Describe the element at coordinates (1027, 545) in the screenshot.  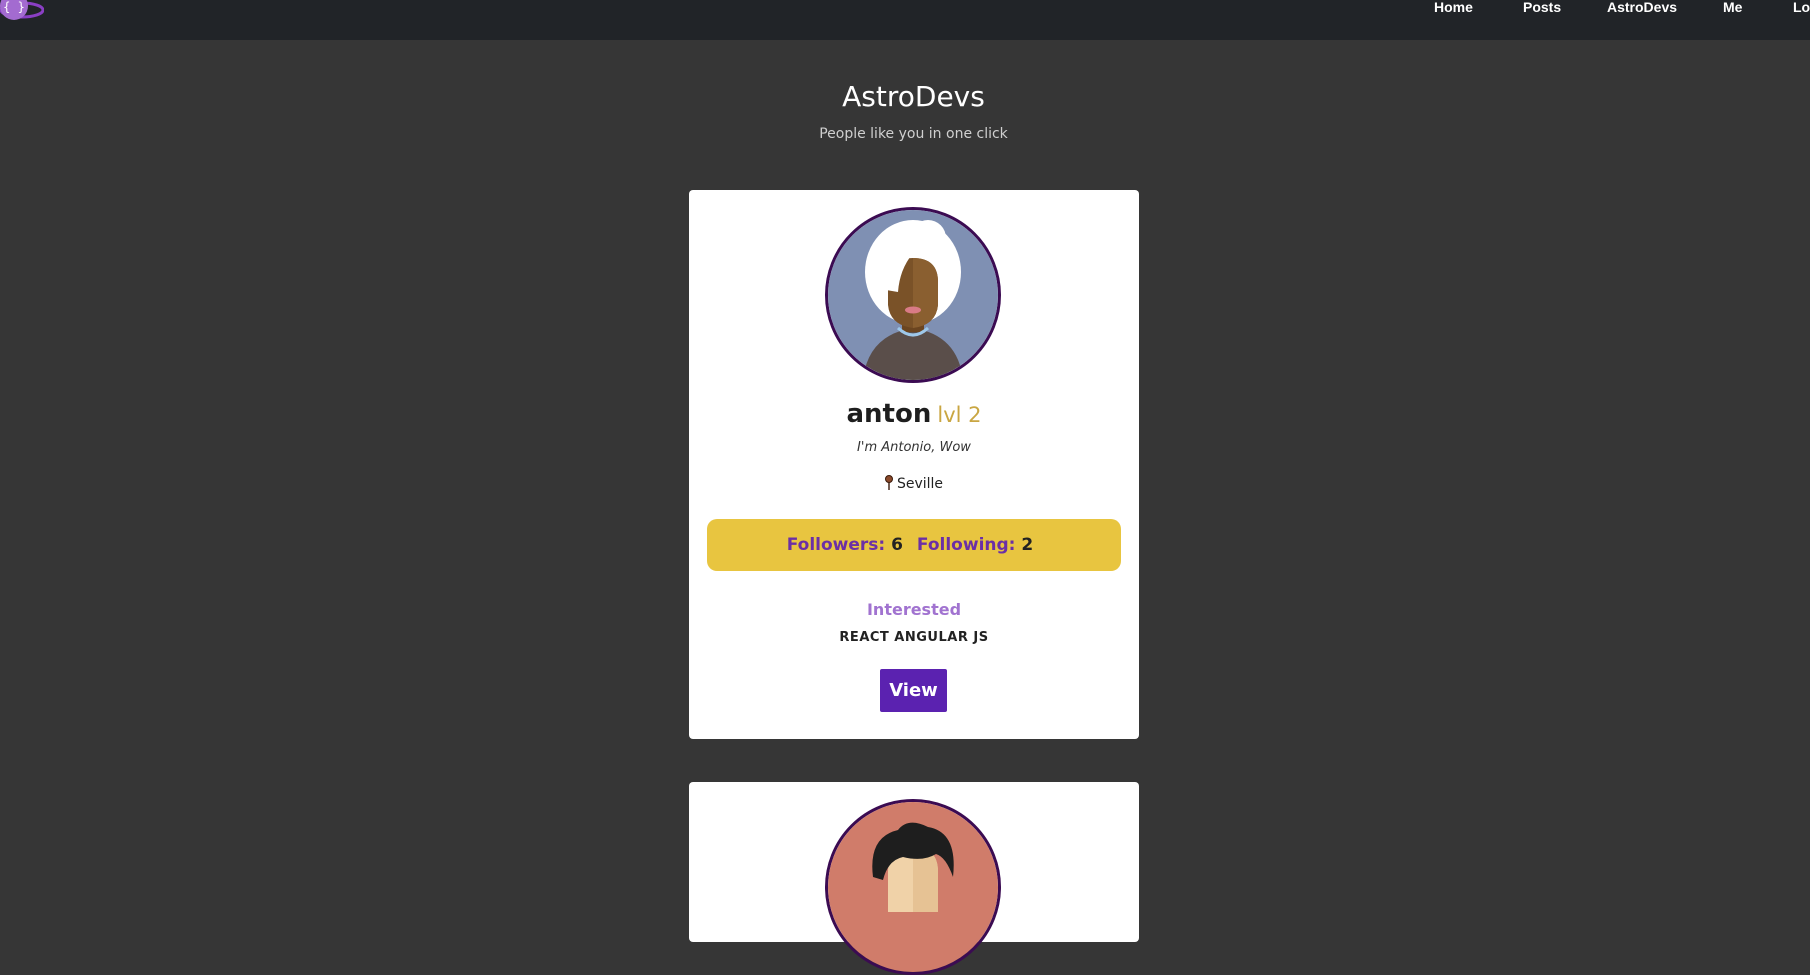
I see `following-count: 2` at that location.